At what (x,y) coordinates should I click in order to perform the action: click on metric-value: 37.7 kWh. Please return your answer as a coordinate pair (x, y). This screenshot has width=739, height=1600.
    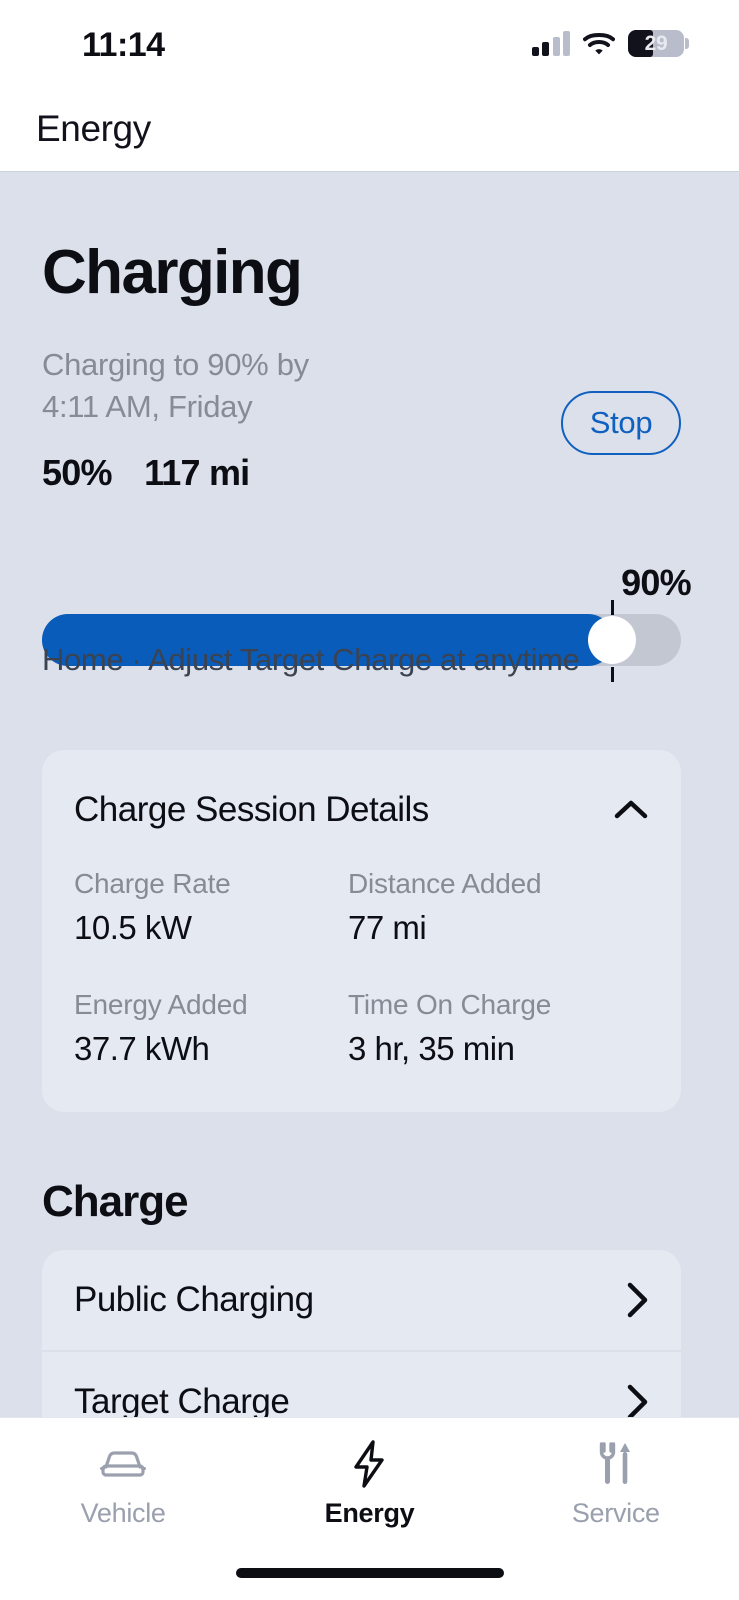
    Looking at the image, I should click on (142, 1048).